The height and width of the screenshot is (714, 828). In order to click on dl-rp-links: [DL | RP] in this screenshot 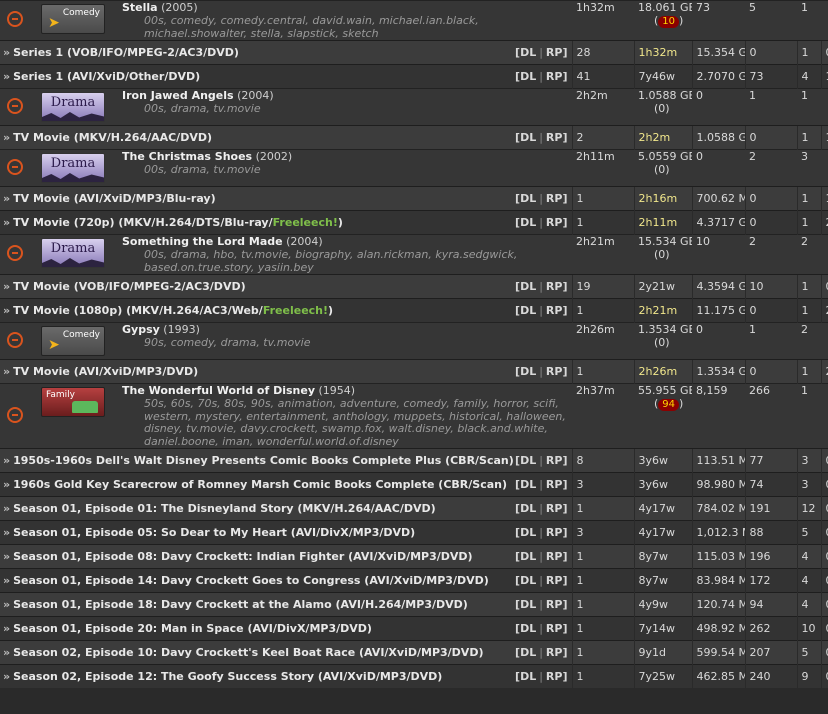, I will do `click(541, 198)`.